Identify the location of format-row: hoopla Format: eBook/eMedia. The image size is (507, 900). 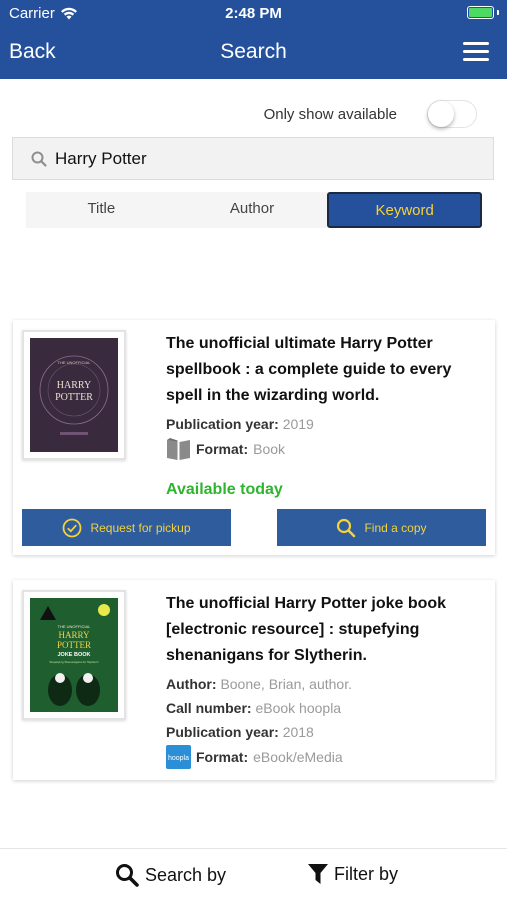
(326, 757).